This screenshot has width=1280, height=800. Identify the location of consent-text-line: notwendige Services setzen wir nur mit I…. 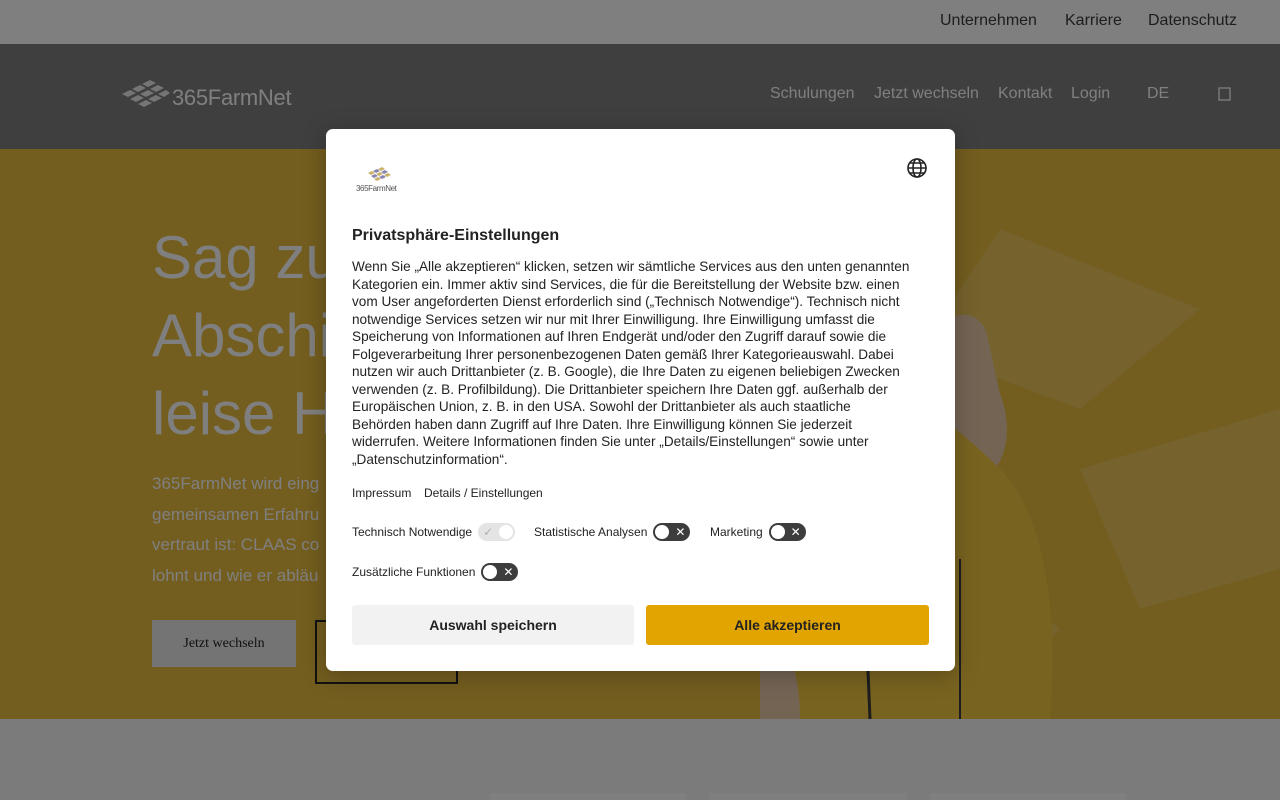
(613, 319).